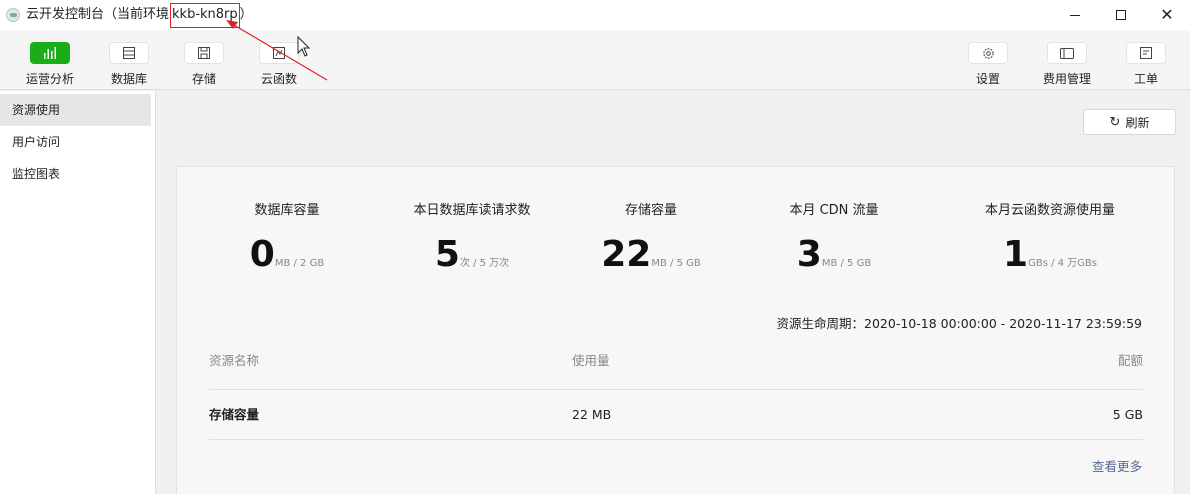  I want to click on refresh-label: 刷新, so click(1137, 122).